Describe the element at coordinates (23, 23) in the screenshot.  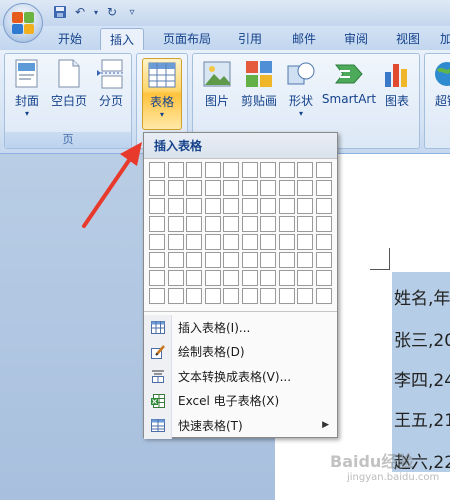
I see `office-button` at that location.